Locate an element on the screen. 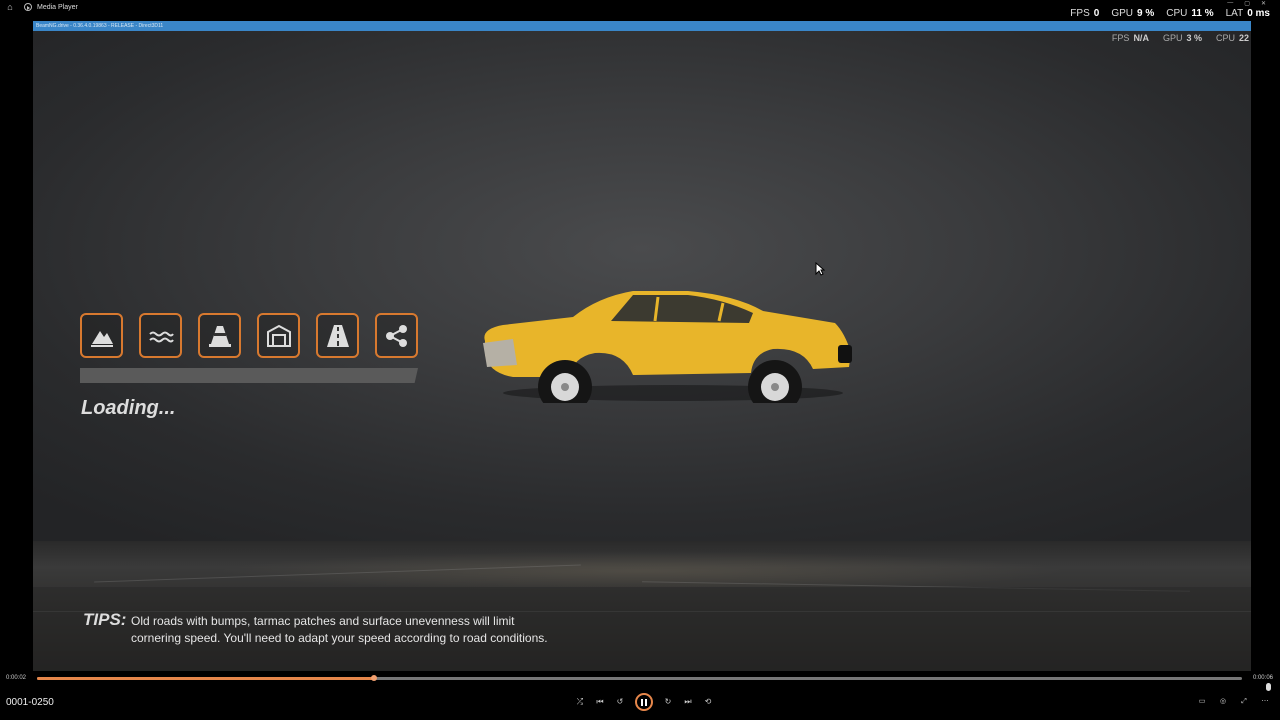 This screenshot has height=720, width=1280. tips-label: TIPS: is located at coordinates (105, 619).